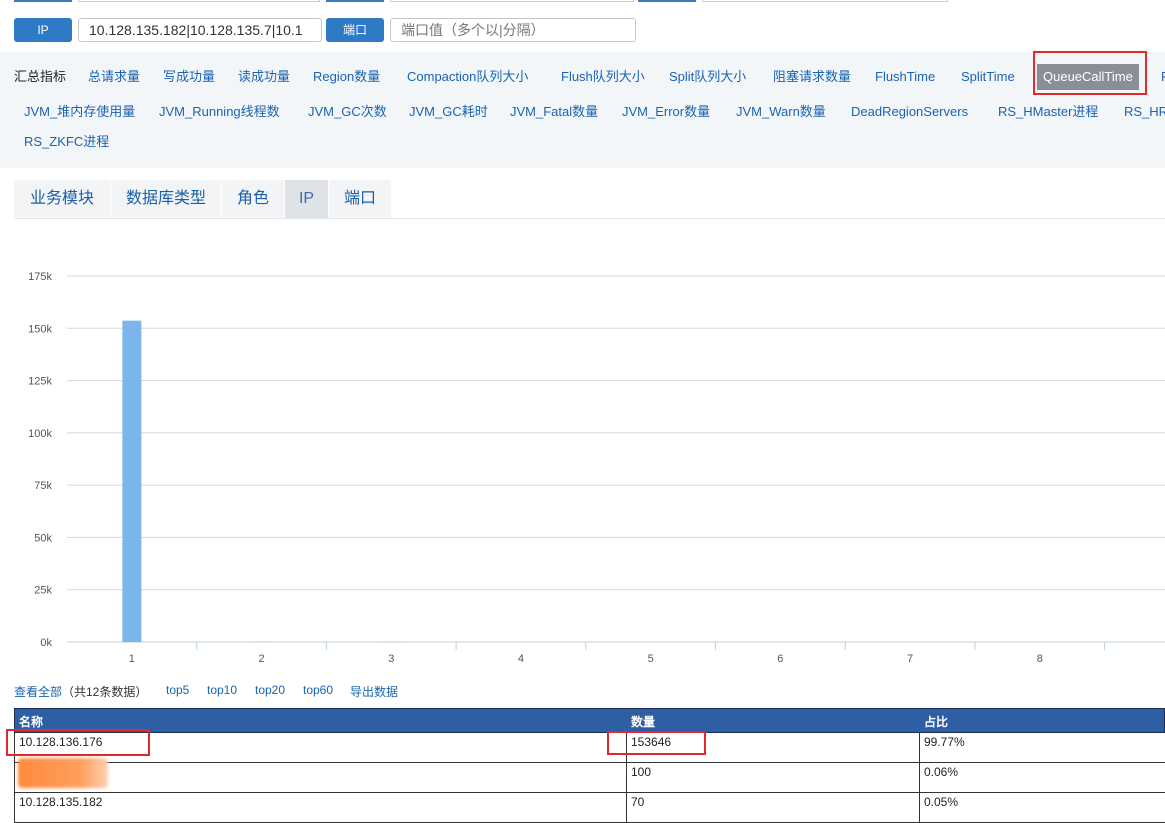 The height and width of the screenshot is (823, 1165). I want to click on port-filter-button: 端口, so click(355, 30).